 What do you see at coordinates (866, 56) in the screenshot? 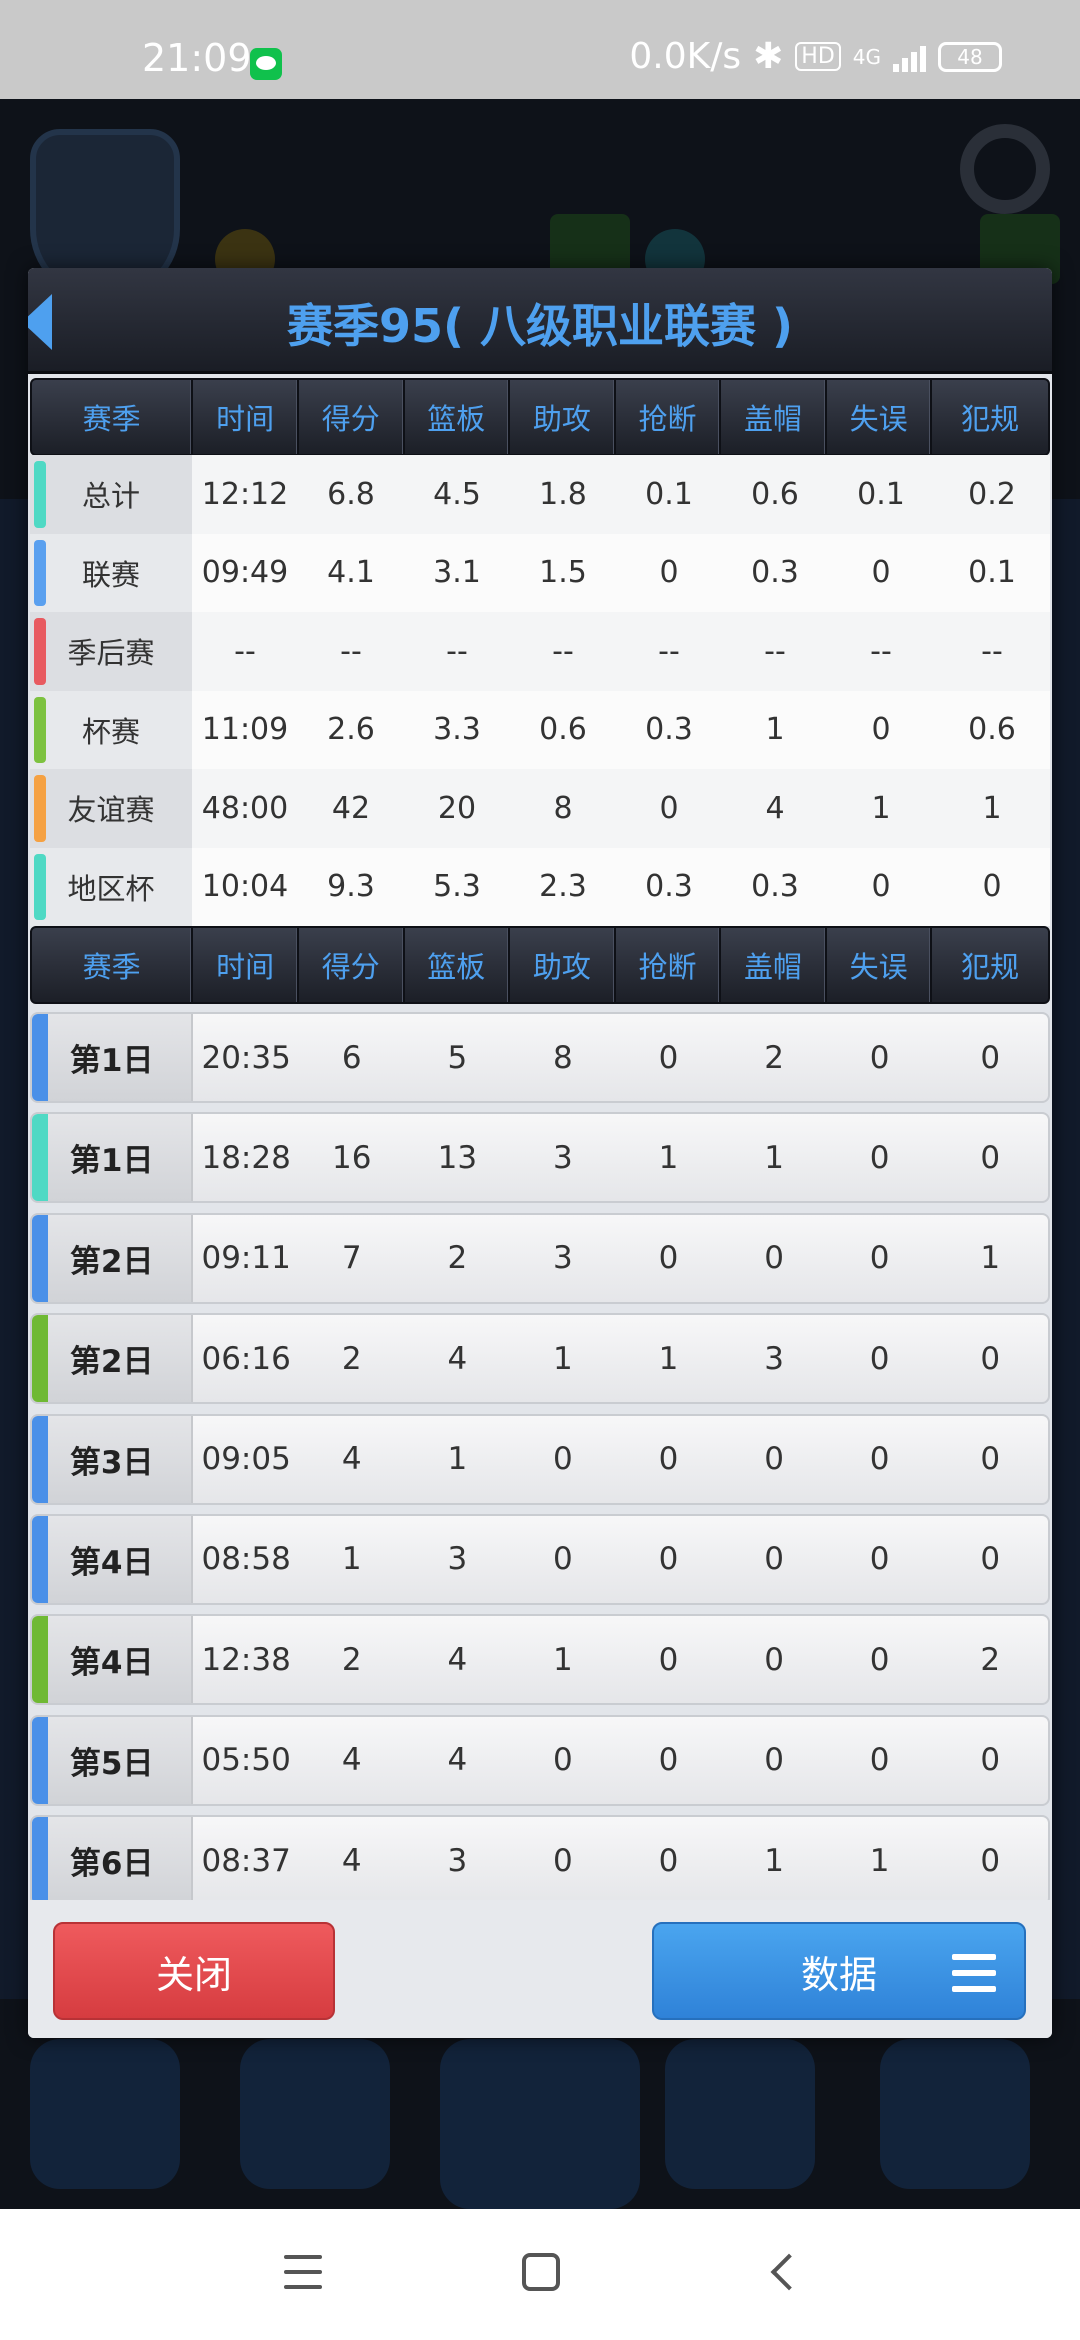
I see `network-type: 4G` at bounding box center [866, 56].